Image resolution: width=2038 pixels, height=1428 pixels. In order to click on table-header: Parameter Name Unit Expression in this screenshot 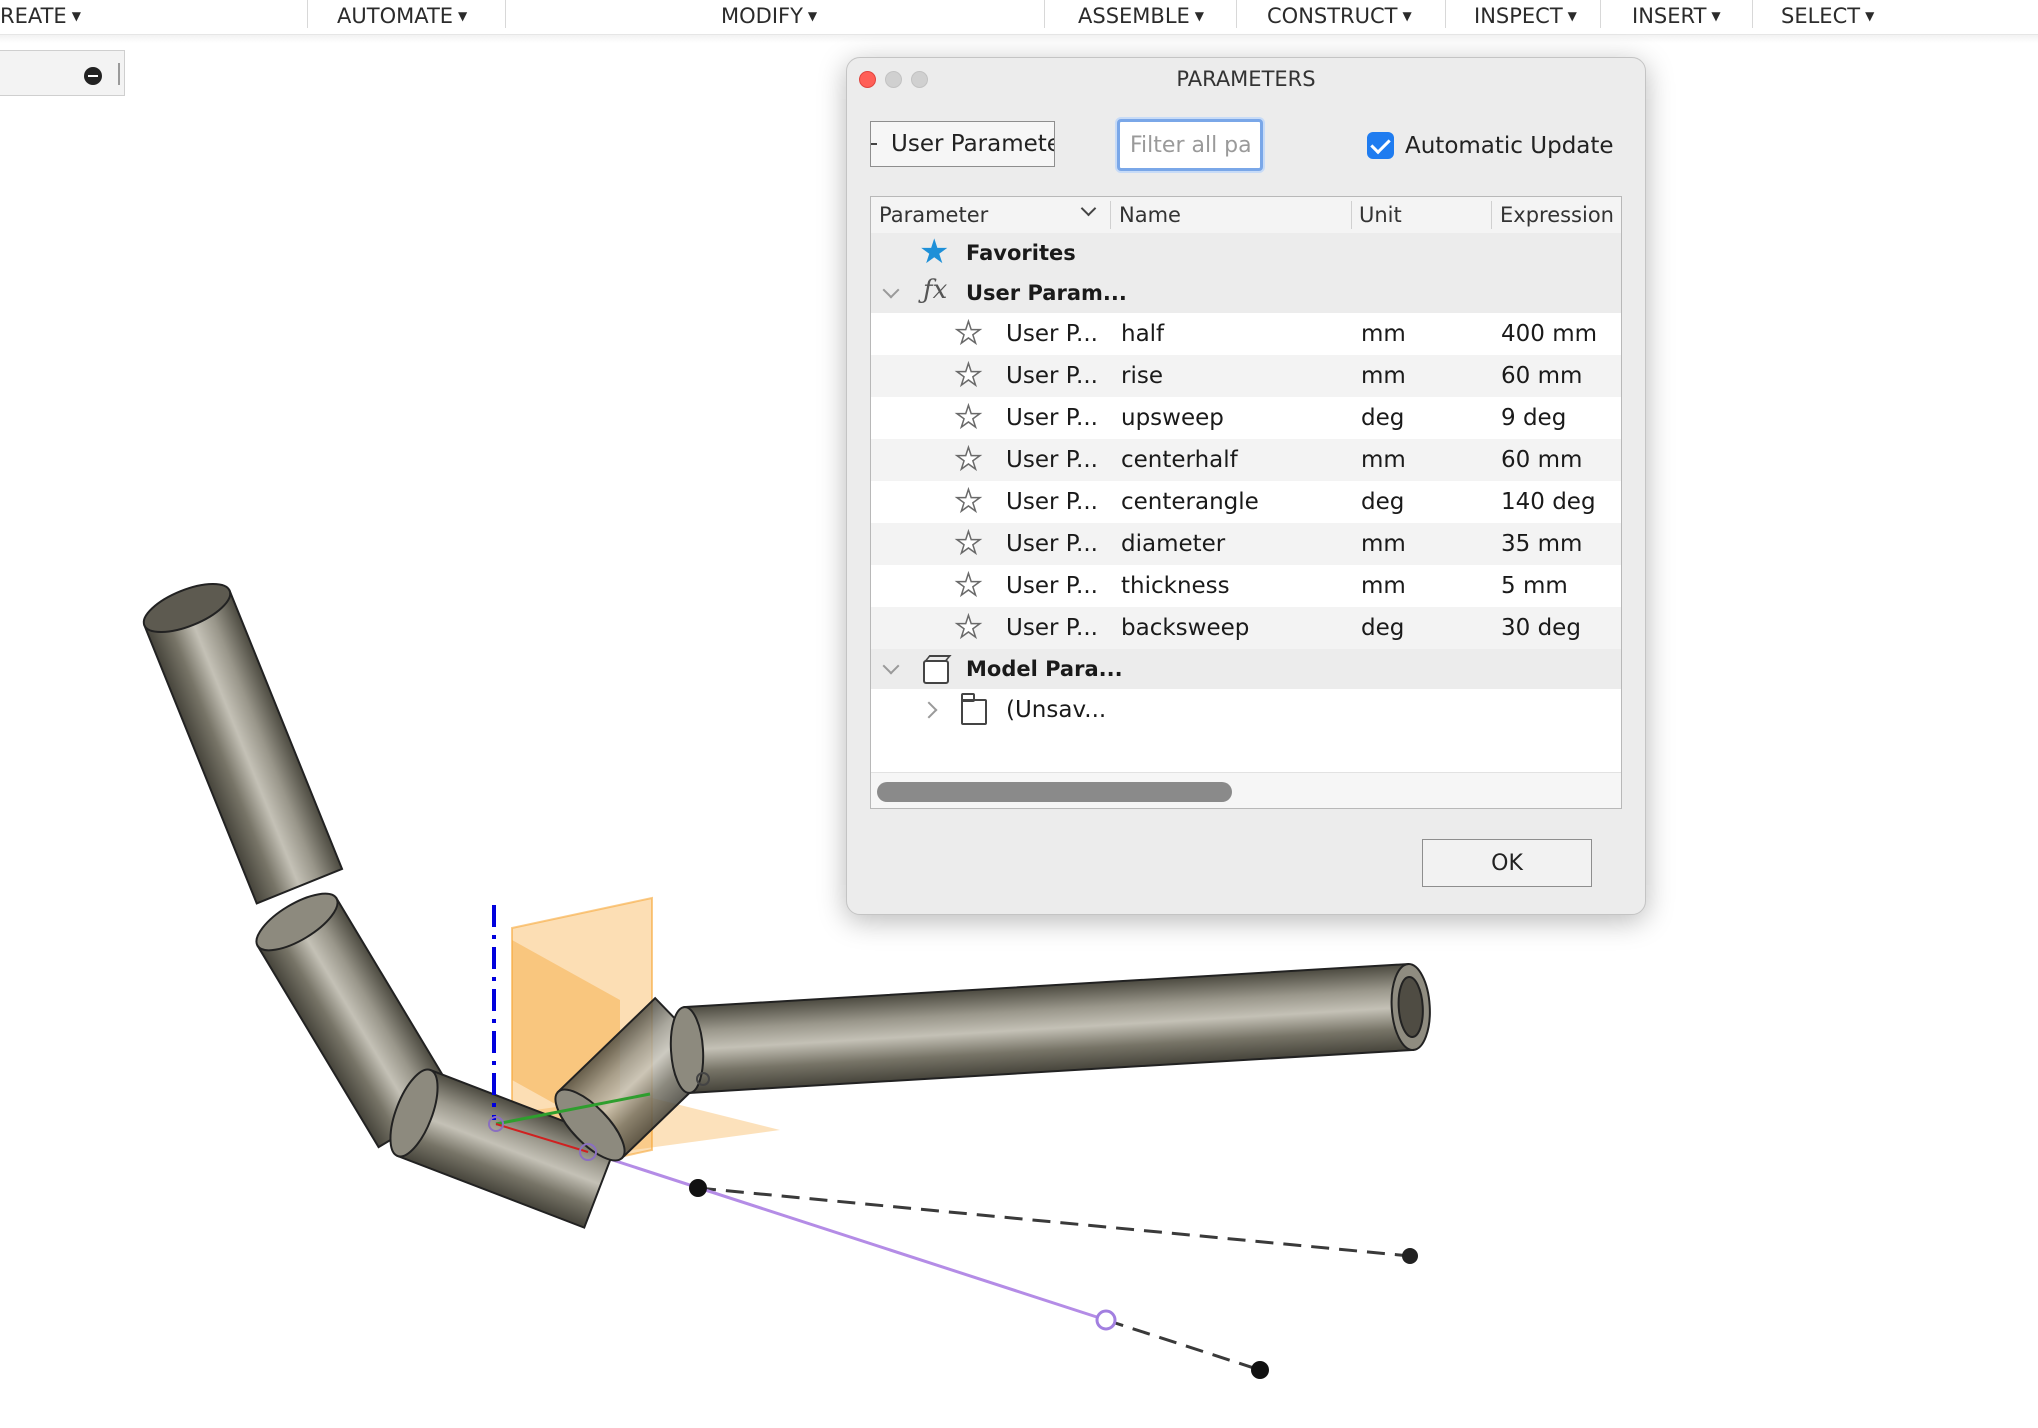, I will do `click(1246, 215)`.